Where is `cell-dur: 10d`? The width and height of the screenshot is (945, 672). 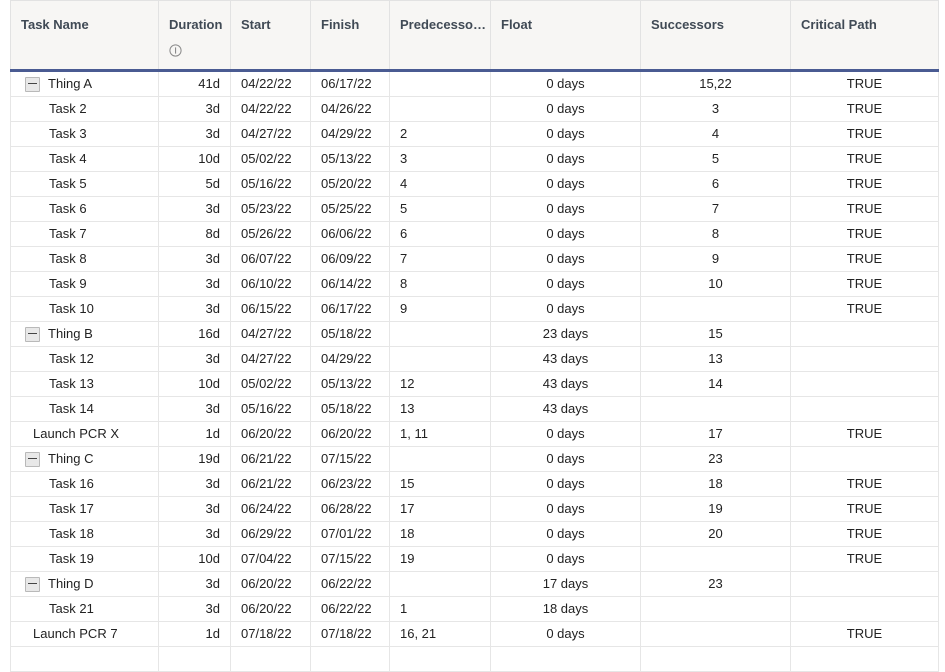 cell-dur: 10d is located at coordinates (194, 559).